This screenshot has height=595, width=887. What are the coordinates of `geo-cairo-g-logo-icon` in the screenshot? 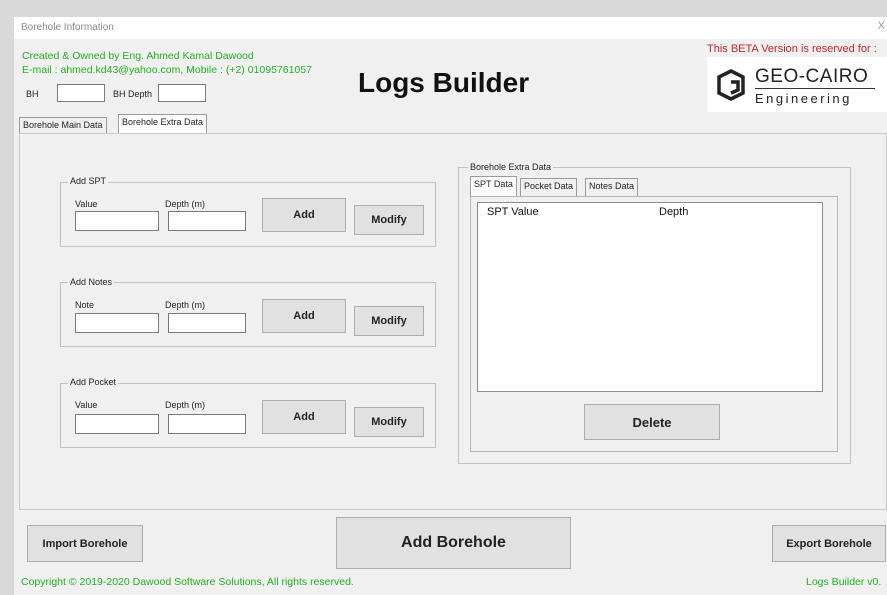 It's located at (731, 85).